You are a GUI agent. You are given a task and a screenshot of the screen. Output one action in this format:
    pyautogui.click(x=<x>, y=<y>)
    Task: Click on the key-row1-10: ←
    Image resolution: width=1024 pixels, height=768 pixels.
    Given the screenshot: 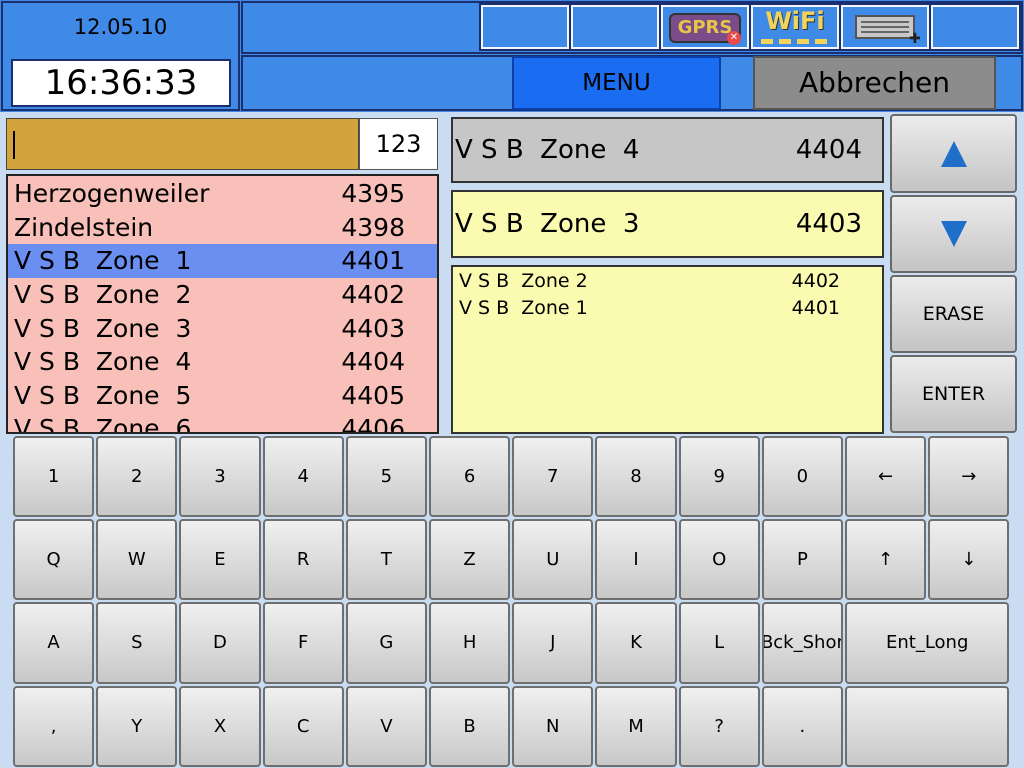 What is the action you would take?
    pyautogui.click(x=886, y=477)
    